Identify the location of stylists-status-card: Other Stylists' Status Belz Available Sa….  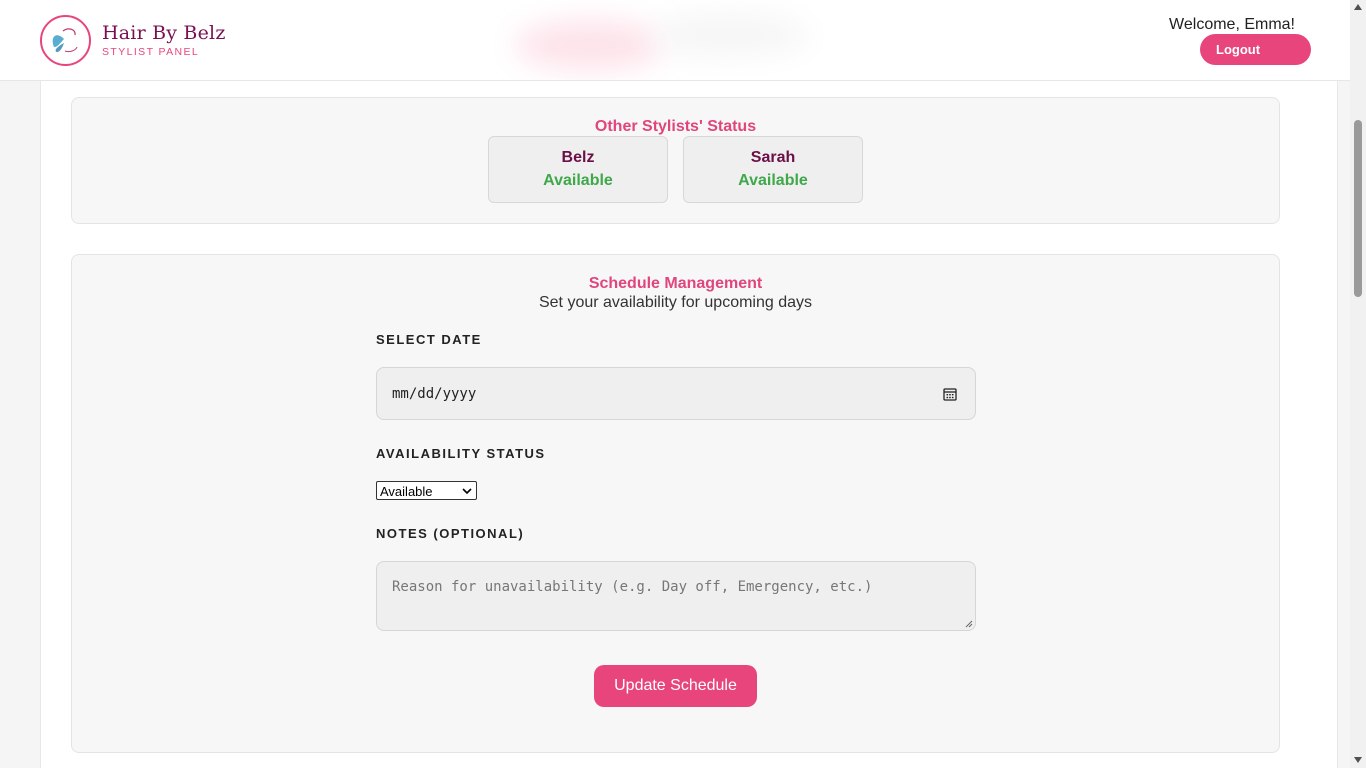
(675, 160).